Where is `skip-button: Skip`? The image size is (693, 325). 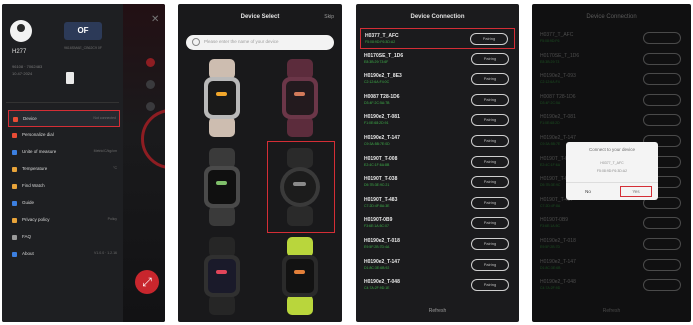
skip-button: Skip is located at coordinates (329, 17).